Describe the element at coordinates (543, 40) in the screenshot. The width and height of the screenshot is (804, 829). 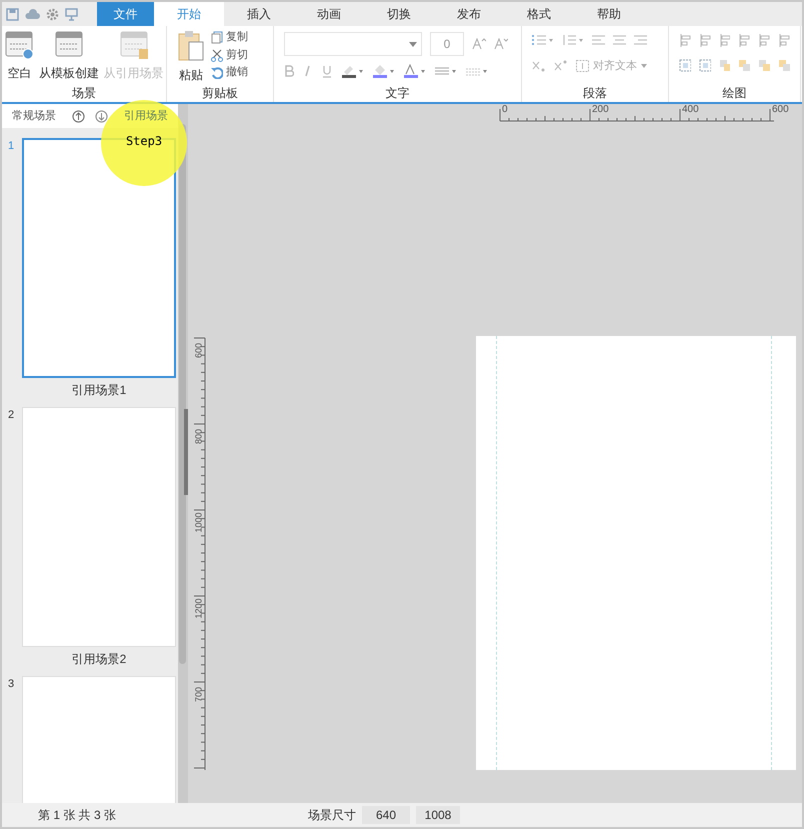
I see `bullet-list-icon` at that location.